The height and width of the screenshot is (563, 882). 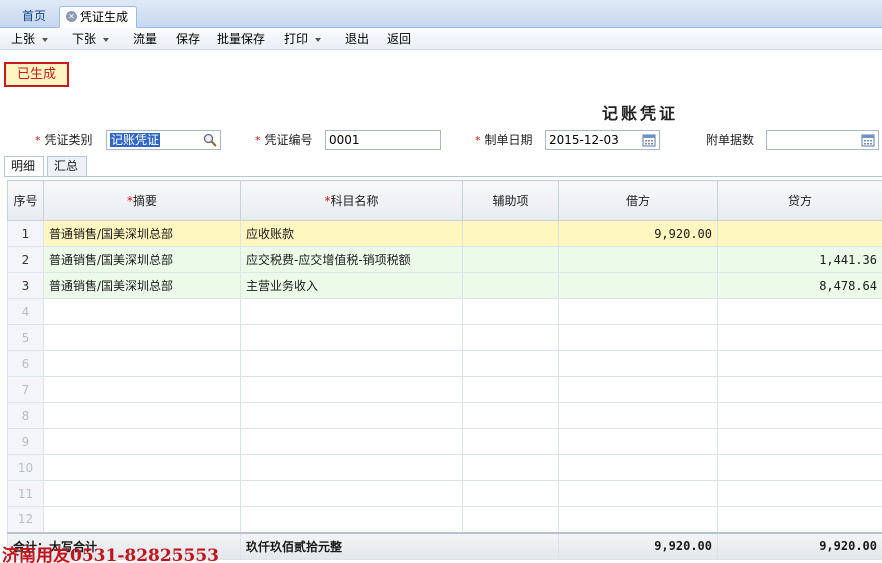 What do you see at coordinates (510, 200) in the screenshot?
I see `column-header-aux: 辅助项` at bounding box center [510, 200].